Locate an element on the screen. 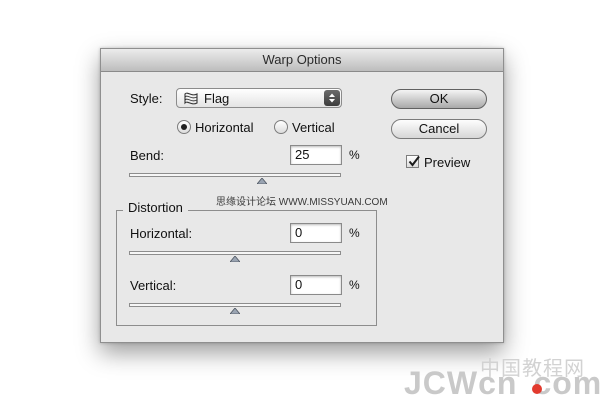 Image resolution: width=600 pixels, height=402 pixels. bend-unit: % is located at coordinates (354, 155).